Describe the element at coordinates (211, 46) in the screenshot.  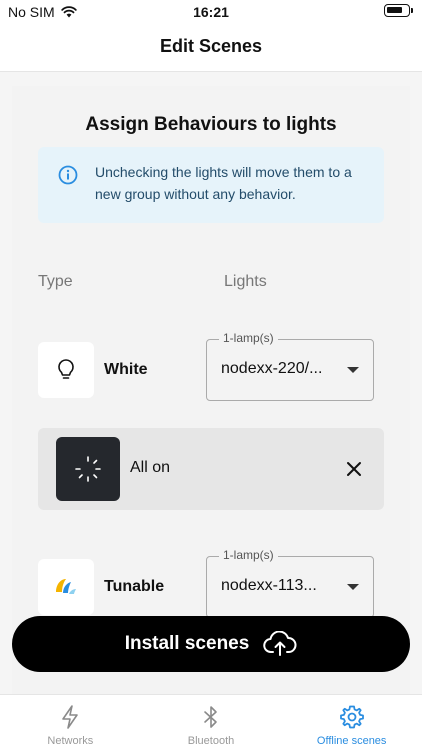
I see `page-title: Edit Scenes` at that location.